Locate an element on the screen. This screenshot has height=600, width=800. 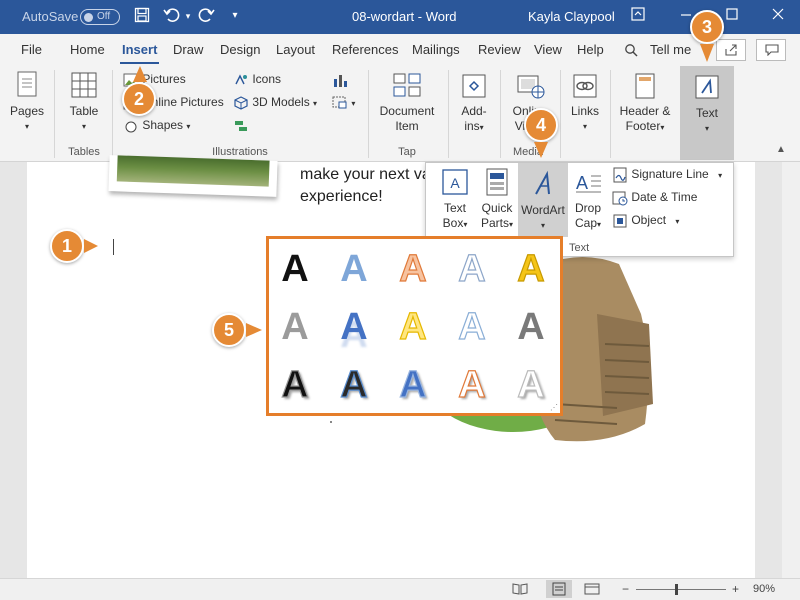
quick-parts-button: Quick Parts▾ is located at coordinates (497, 199).